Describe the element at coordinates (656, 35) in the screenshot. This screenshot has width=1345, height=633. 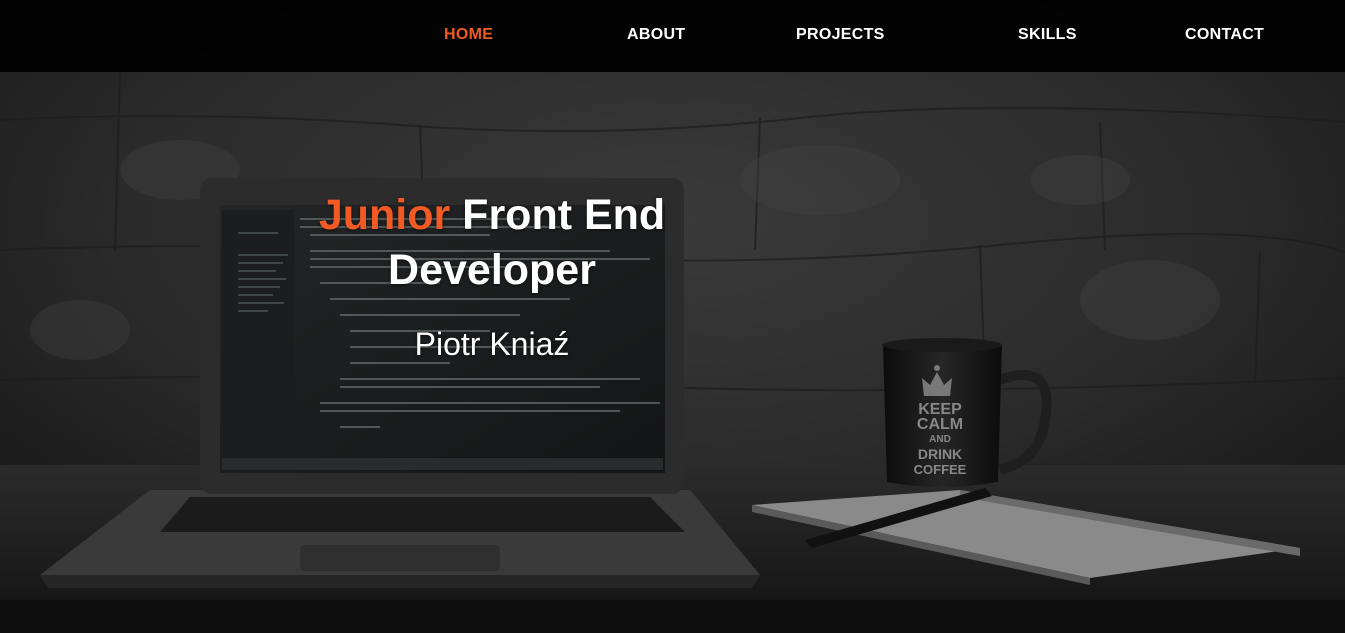
I see `nav-link-about: ABOUT` at that location.